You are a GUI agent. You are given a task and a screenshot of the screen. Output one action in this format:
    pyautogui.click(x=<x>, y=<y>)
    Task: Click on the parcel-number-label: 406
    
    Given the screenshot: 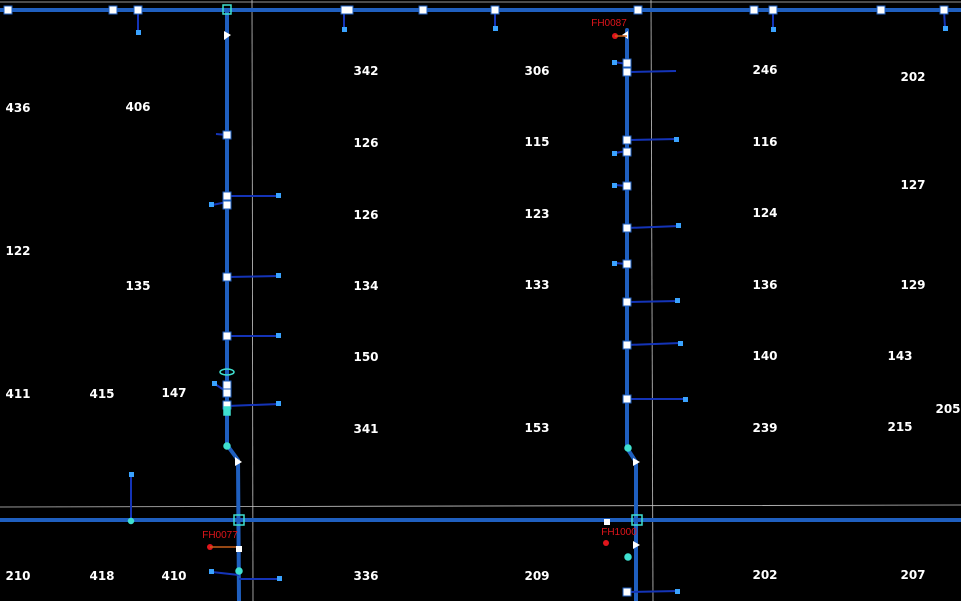 What is the action you would take?
    pyautogui.click(x=138, y=107)
    